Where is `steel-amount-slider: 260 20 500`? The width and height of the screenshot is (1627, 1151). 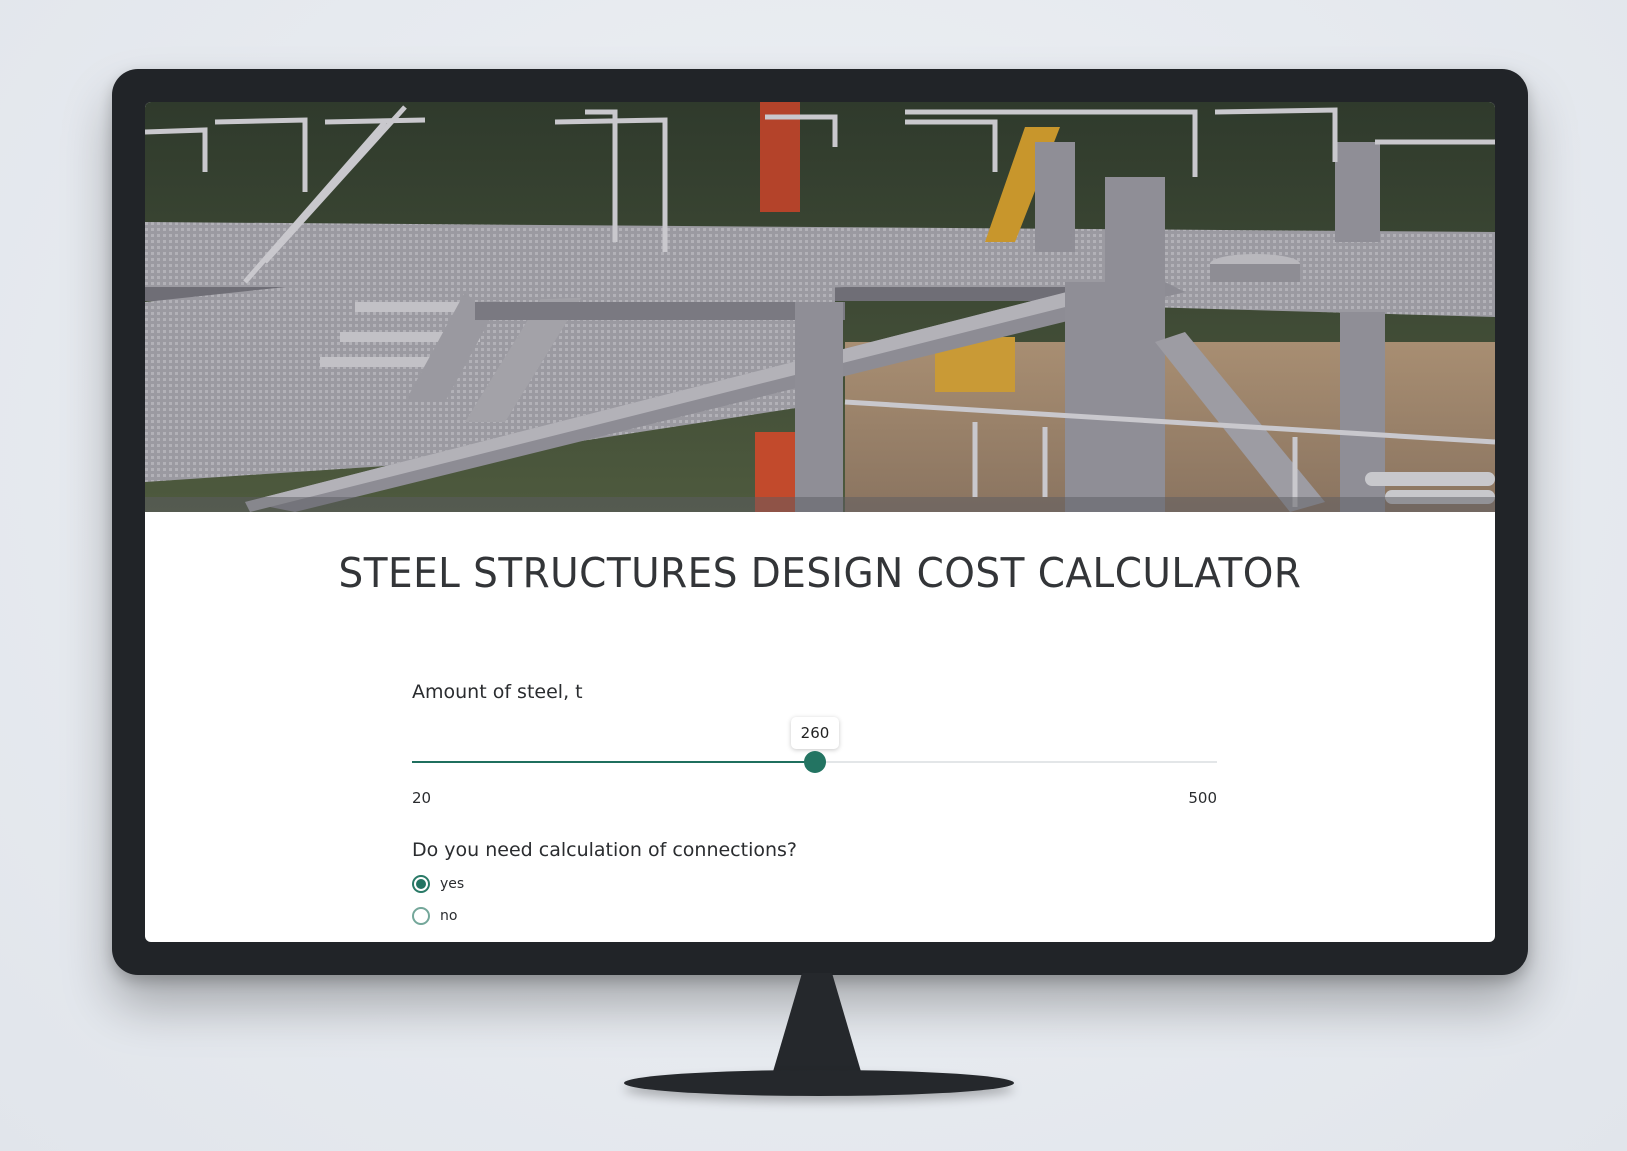 steel-amount-slider: 260 20 500 is located at coordinates (814, 762).